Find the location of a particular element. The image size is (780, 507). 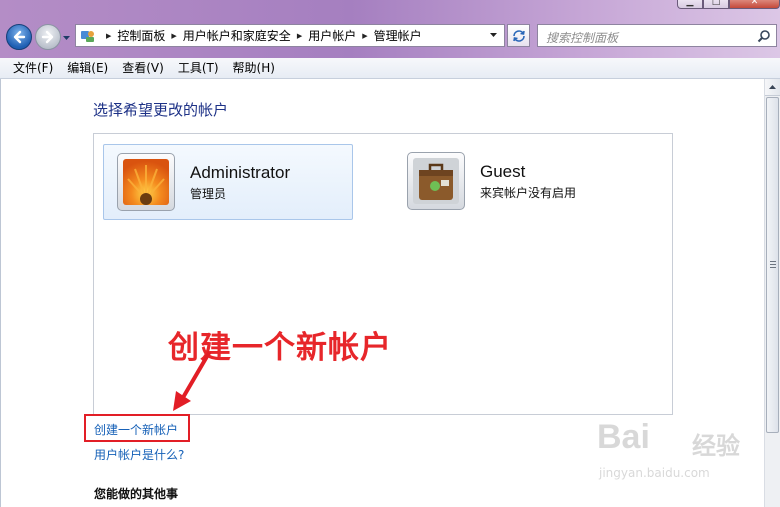

menu-help: 帮助(H) is located at coordinates (255, 68).